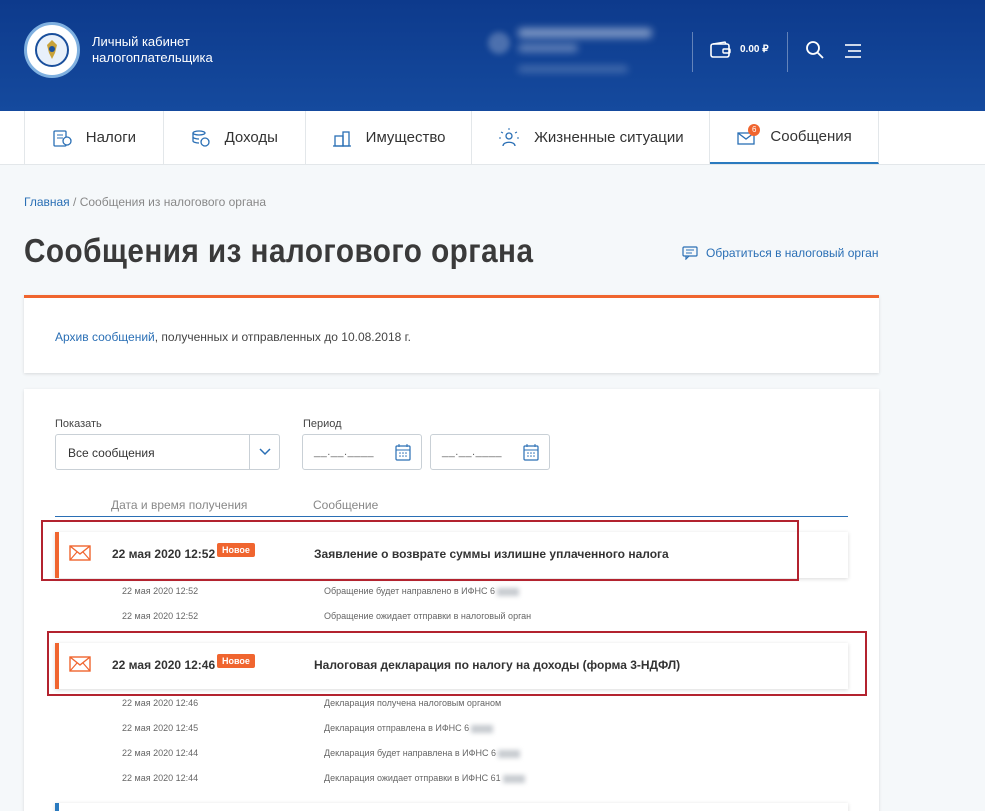  What do you see at coordinates (179, 505) in the screenshot?
I see `column-header-date: Дата и время получения` at bounding box center [179, 505].